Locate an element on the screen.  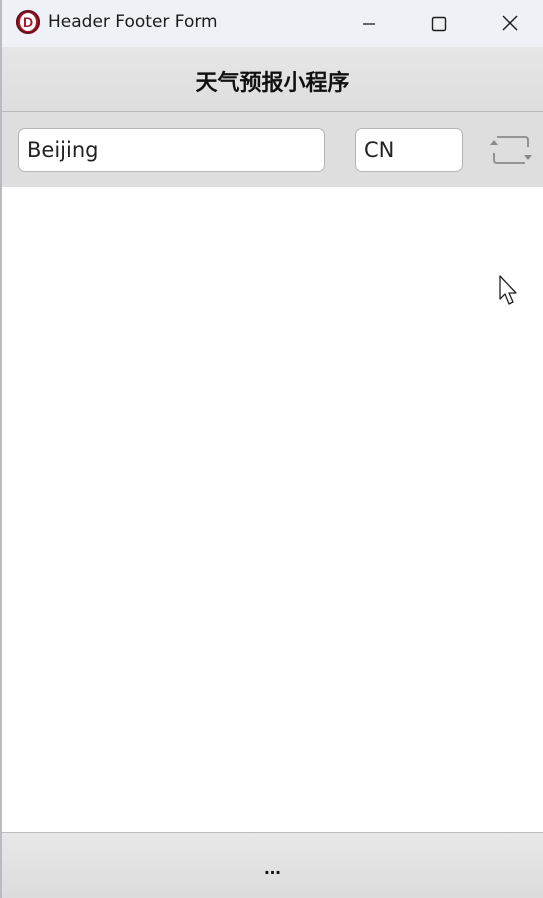
maximize-icon is located at coordinates (439, 24).